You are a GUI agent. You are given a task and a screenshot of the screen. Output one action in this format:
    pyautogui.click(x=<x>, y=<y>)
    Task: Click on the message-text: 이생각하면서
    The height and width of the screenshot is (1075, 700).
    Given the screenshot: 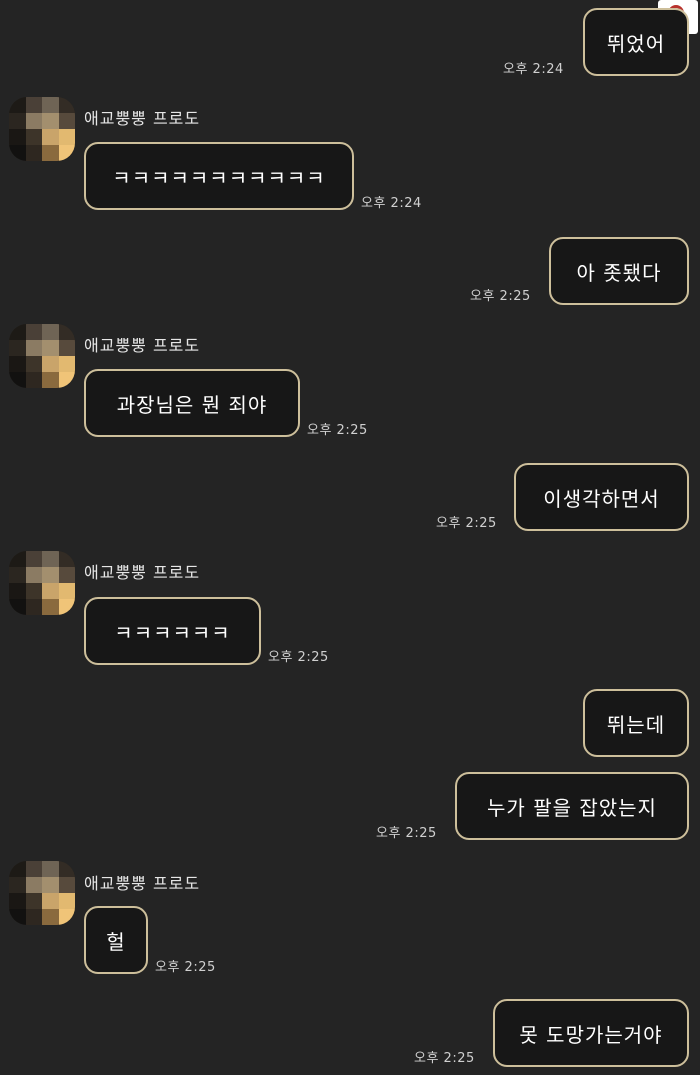 What is the action you would take?
    pyautogui.click(x=601, y=498)
    